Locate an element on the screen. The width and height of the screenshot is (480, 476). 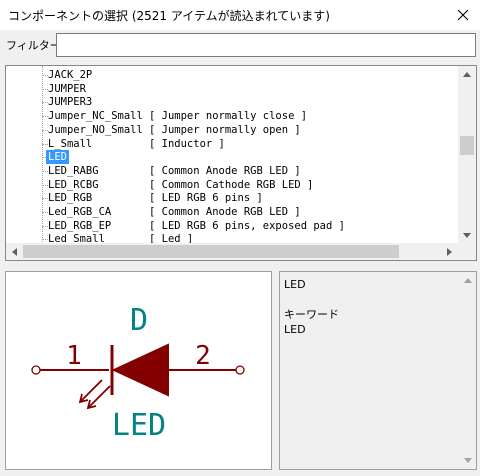
tree-row-name: Led_RGB_CA is located at coordinates (80, 212).